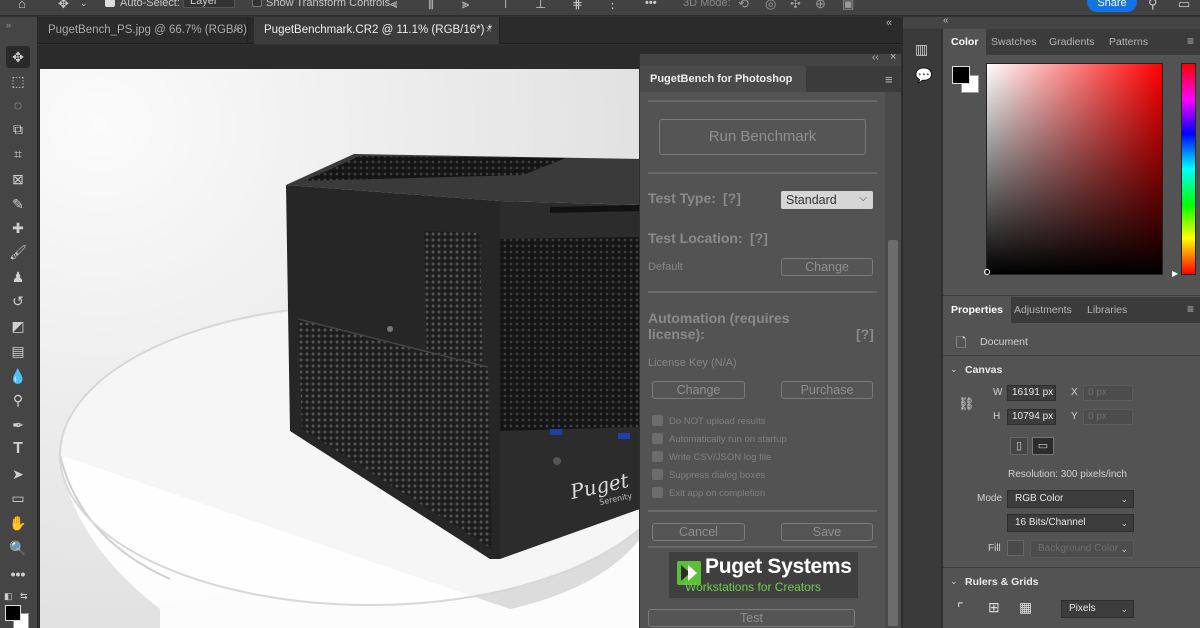 This screenshot has width=1200, height=628. I want to click on hue-slider, so click(1188, 169).